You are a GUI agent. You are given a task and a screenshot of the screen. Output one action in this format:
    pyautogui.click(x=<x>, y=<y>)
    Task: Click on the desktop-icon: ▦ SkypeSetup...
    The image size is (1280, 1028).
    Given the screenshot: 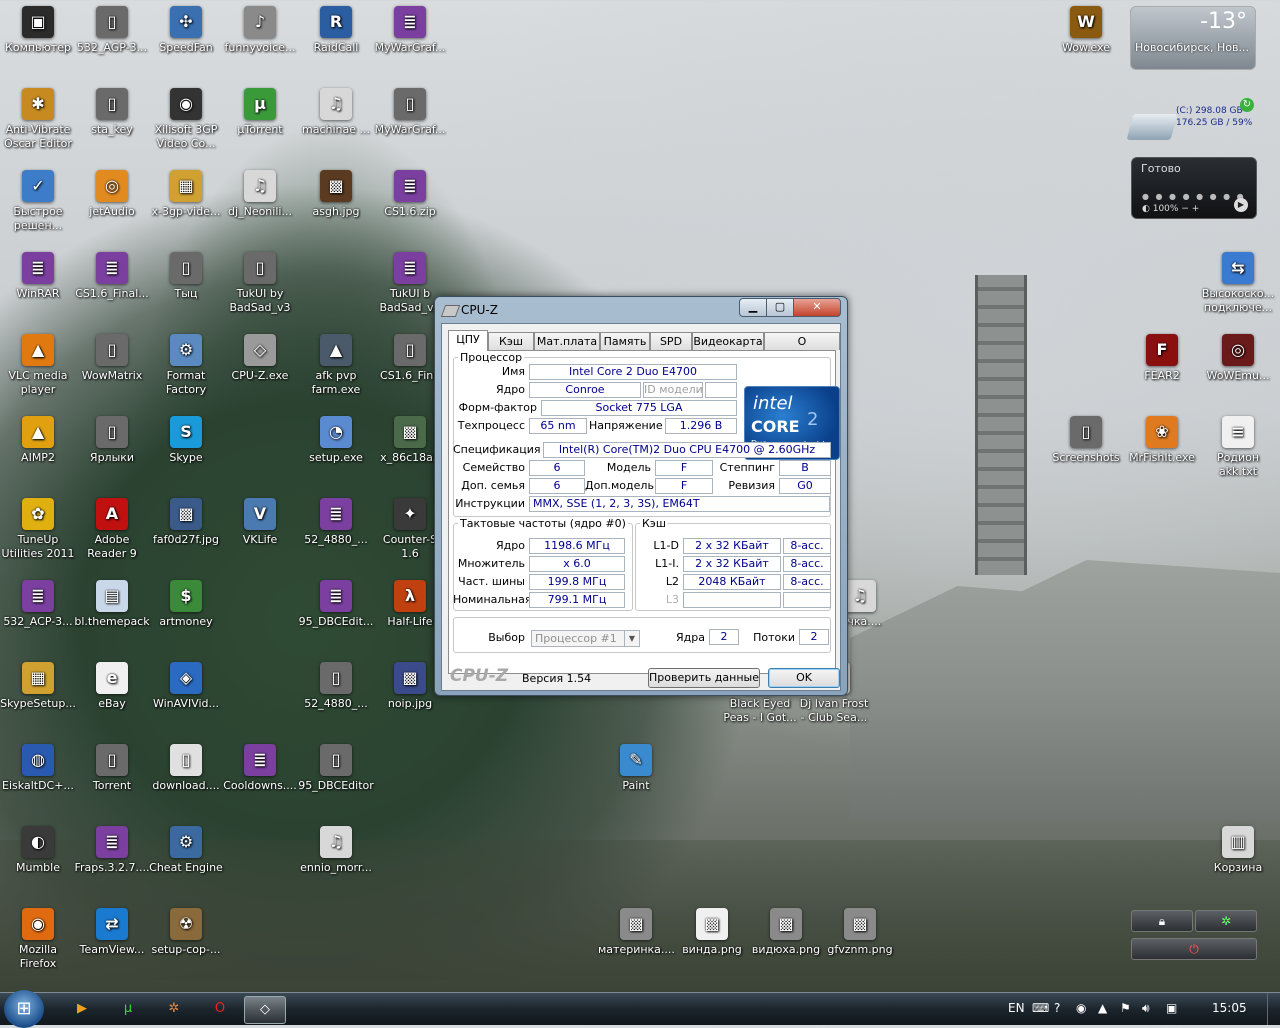 What is the action you would take?
    pyautogui.click(x=38, y=685)
    